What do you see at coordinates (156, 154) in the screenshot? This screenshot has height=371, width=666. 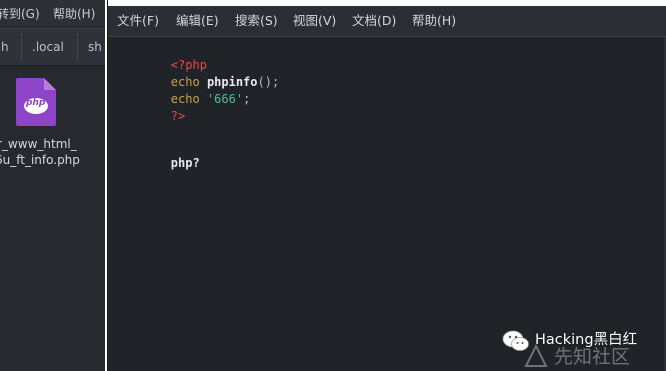 I see `code-line-7: php?` at bounding box center [156, 154].